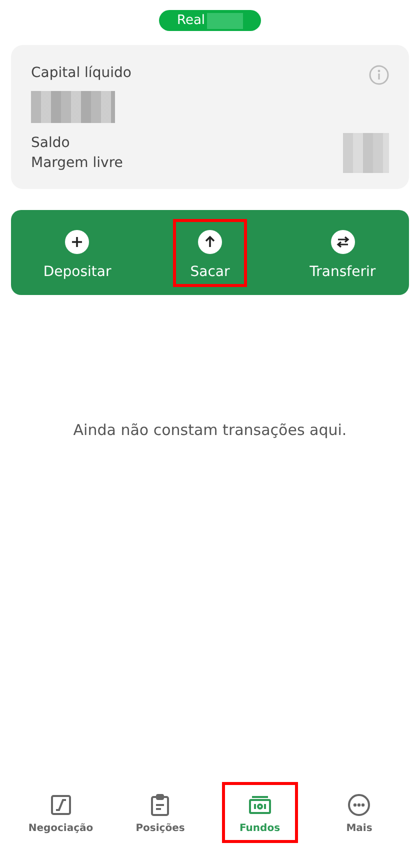 This screenshot has height=849, width=420. I want to click on nav-tab: Negociação, so click(60, 812).